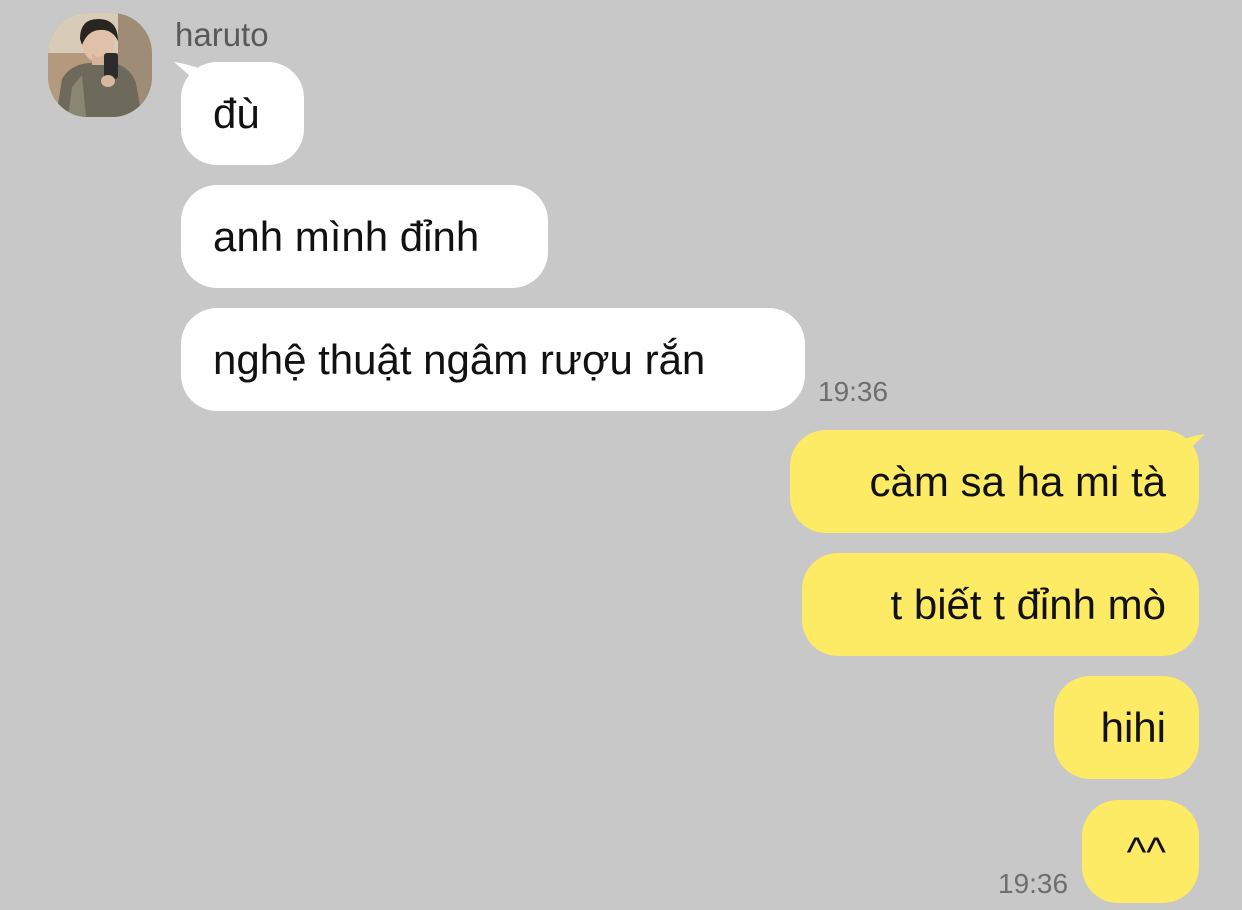  I want to click on outgoing-message: càm sa ha mi tà, so click(994, 481).